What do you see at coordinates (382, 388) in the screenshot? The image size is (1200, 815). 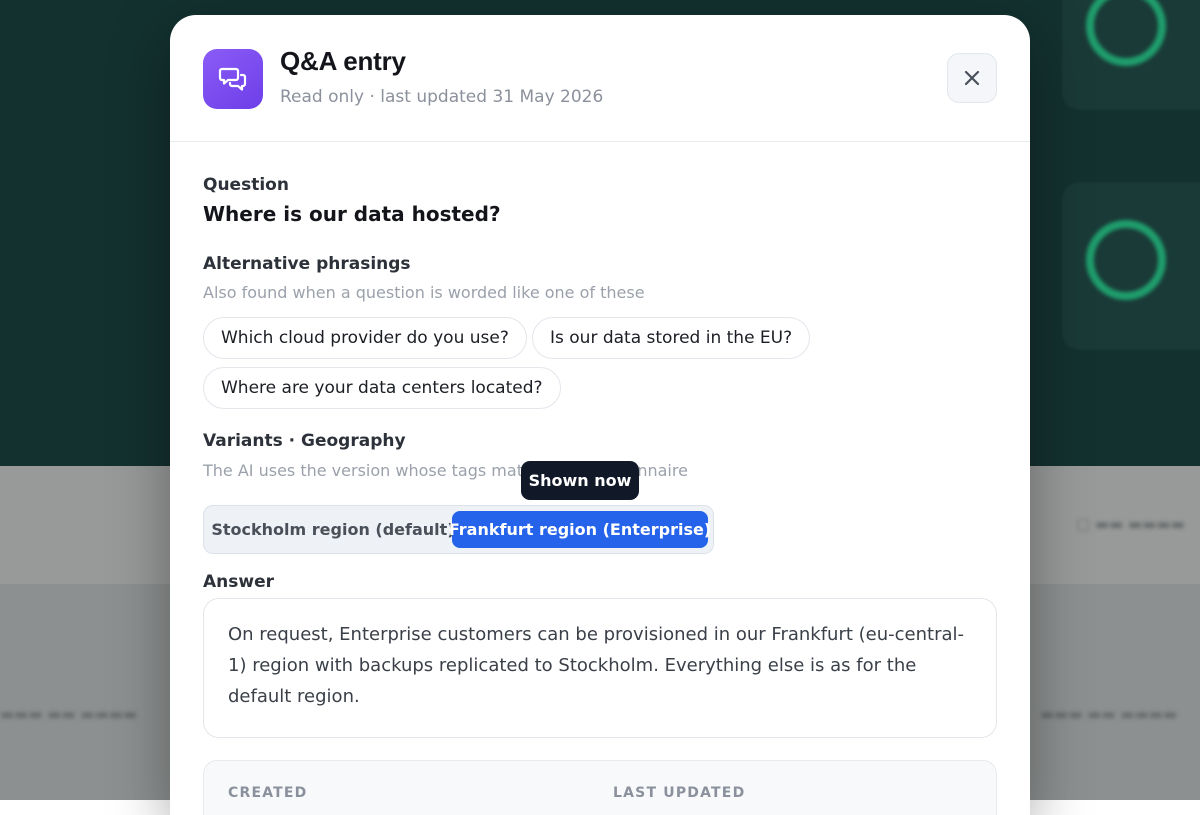 I see `alternative-phrasing-chip: Where are your data centers located?` at bounding box center [382, 388].